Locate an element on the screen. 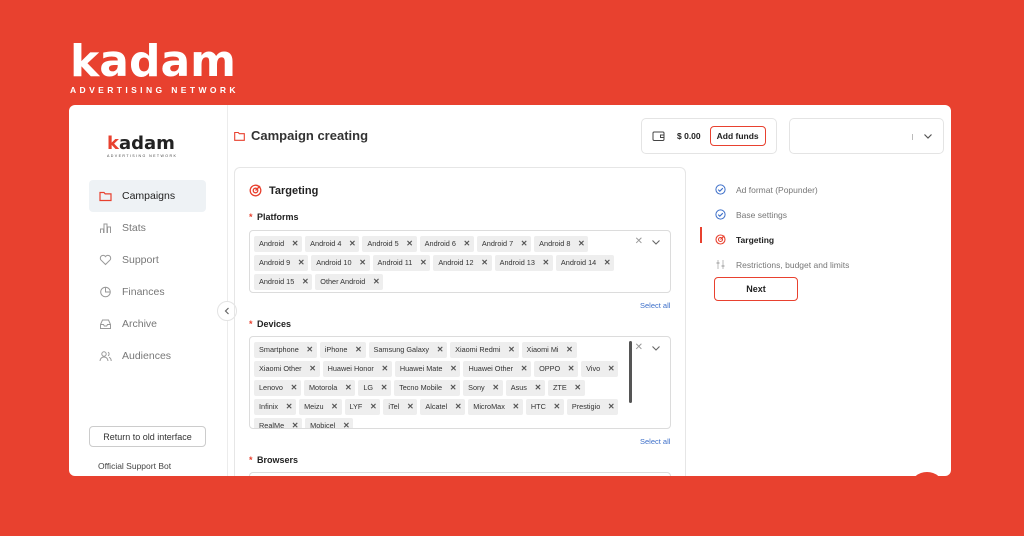  selected-chip: Motorola ✕ is located at coordinates (329, 387).